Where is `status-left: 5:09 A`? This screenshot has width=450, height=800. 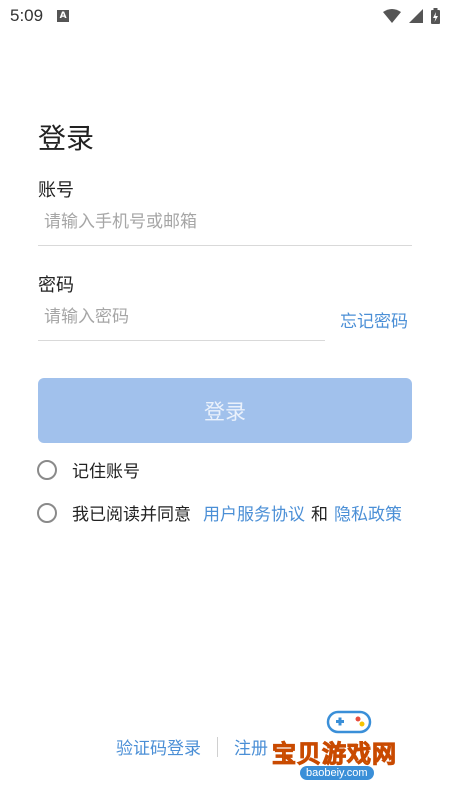 status-left: 5:09 A is located at coordinates (40, 16).